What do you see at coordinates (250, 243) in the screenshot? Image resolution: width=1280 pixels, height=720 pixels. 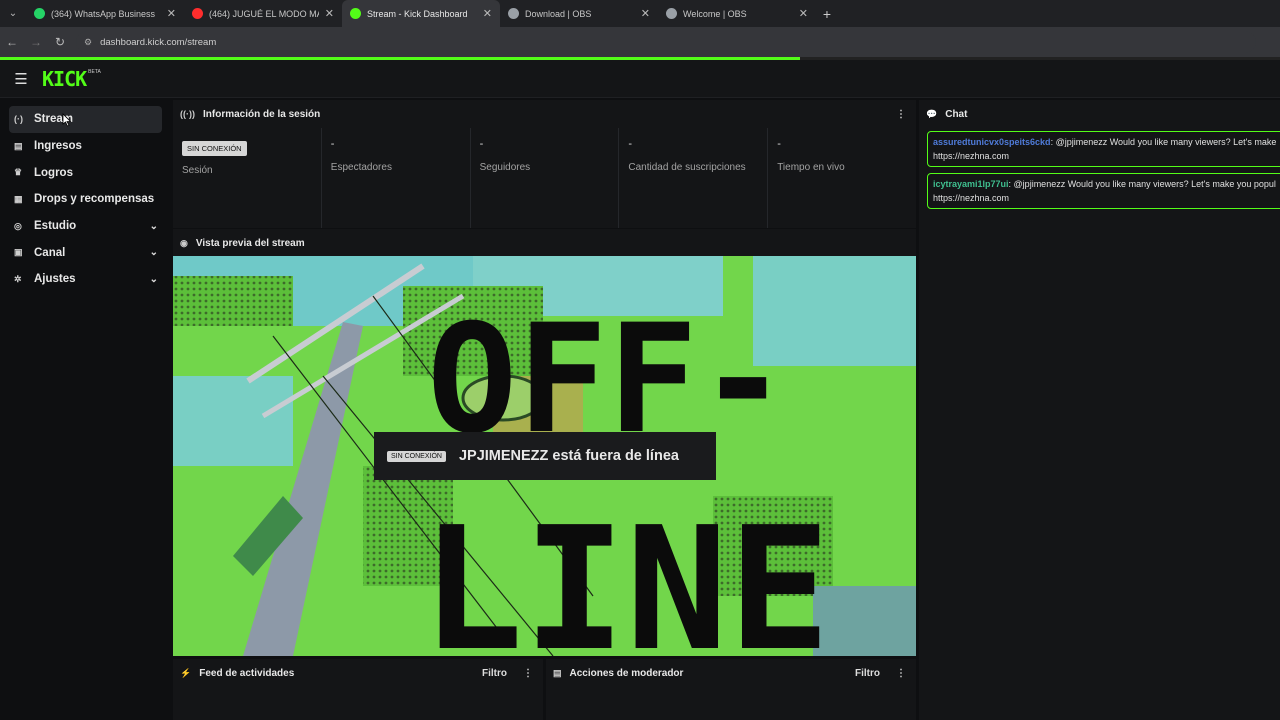 I see `preview-title: Vista previa del stream` at bounding box center [250, 243].